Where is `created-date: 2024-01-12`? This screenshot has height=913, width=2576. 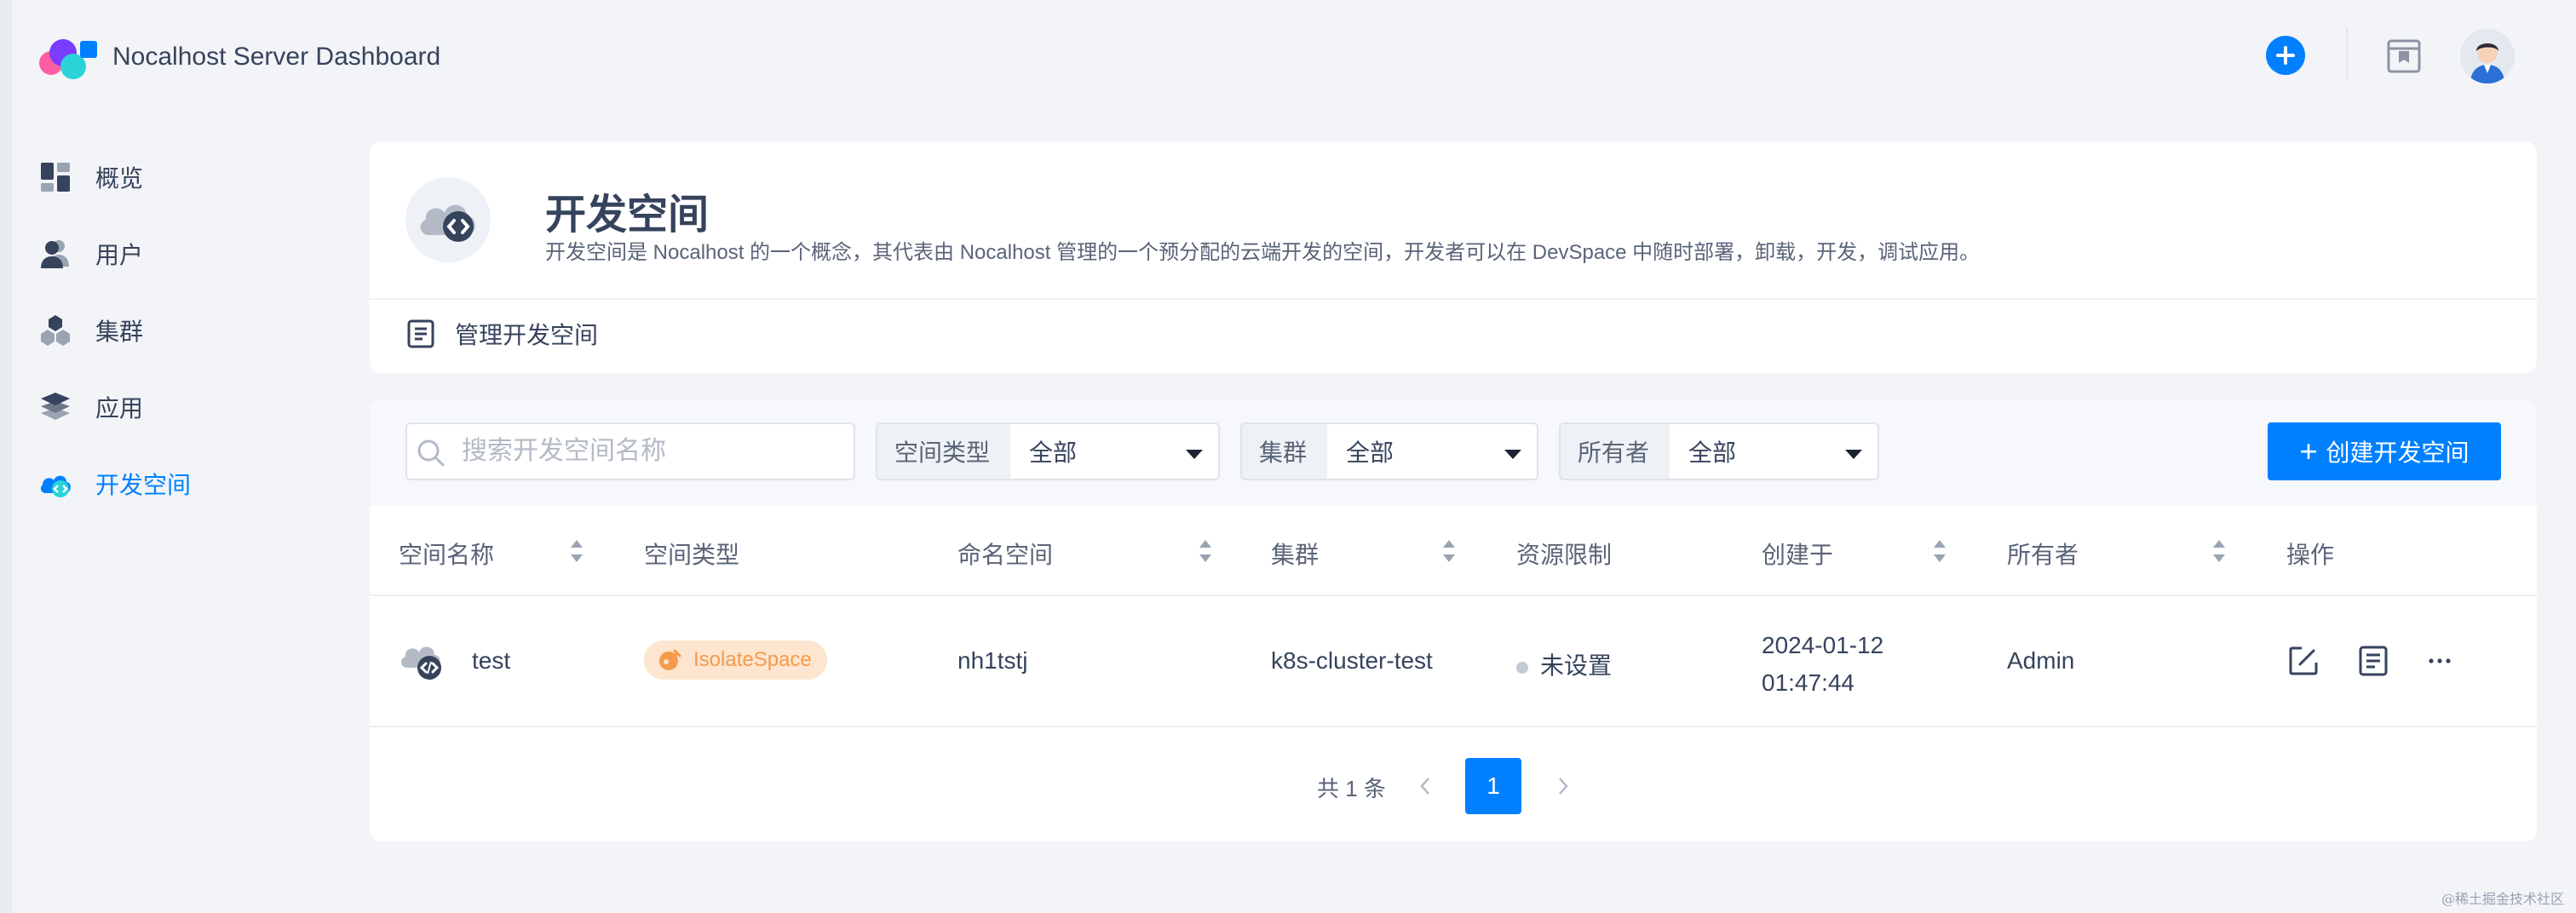
created-date: 2024-01-12 is located at coordinates (1823, 645).